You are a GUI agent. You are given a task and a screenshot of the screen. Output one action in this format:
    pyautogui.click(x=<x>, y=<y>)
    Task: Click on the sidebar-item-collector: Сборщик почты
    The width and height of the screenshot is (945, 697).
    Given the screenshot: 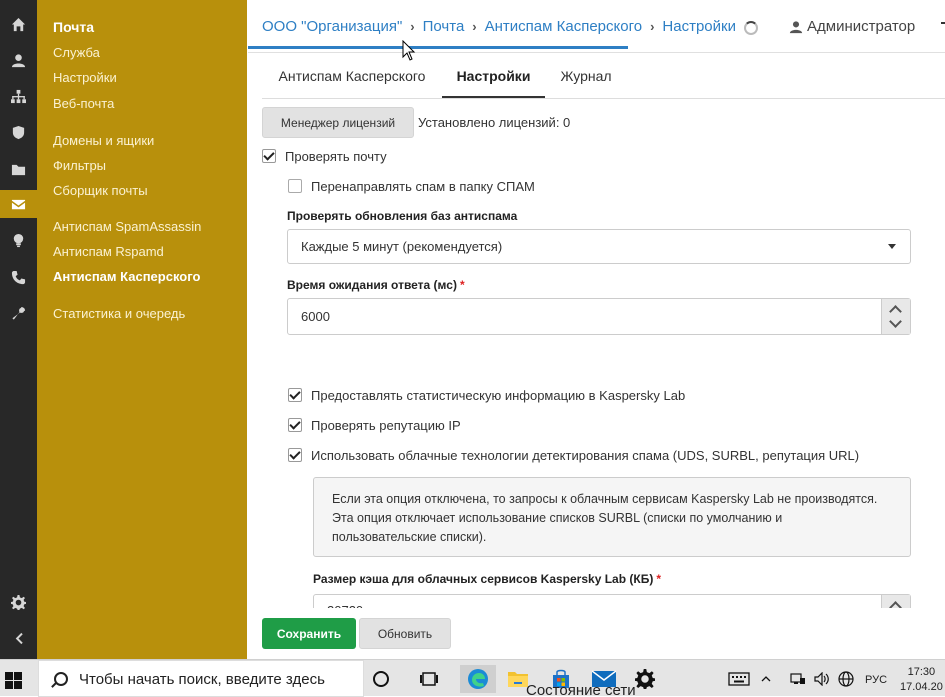 What is the action you would take?
    pyautogui.click(x=100, y=190)
    